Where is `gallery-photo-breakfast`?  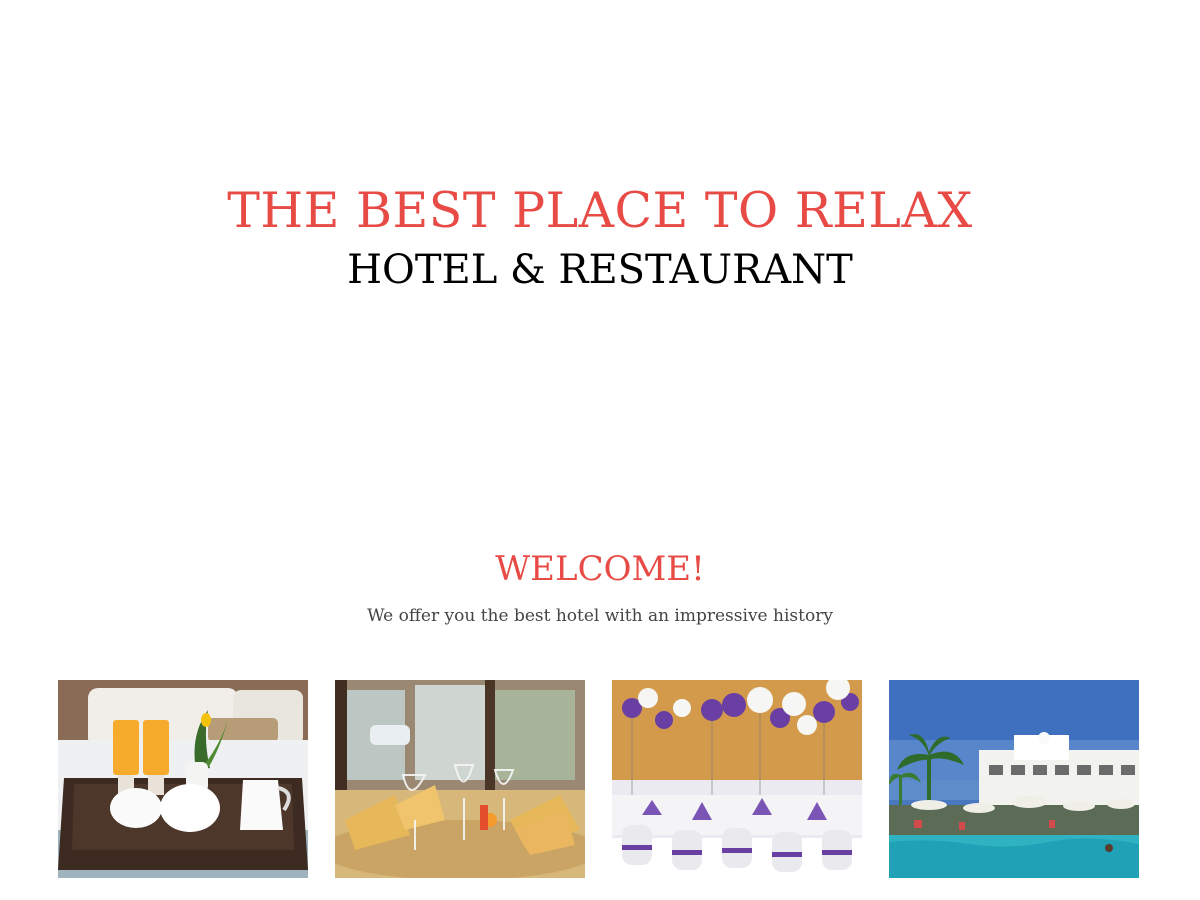
gallery-photo-breakfast is located at coordinates (183, 779).